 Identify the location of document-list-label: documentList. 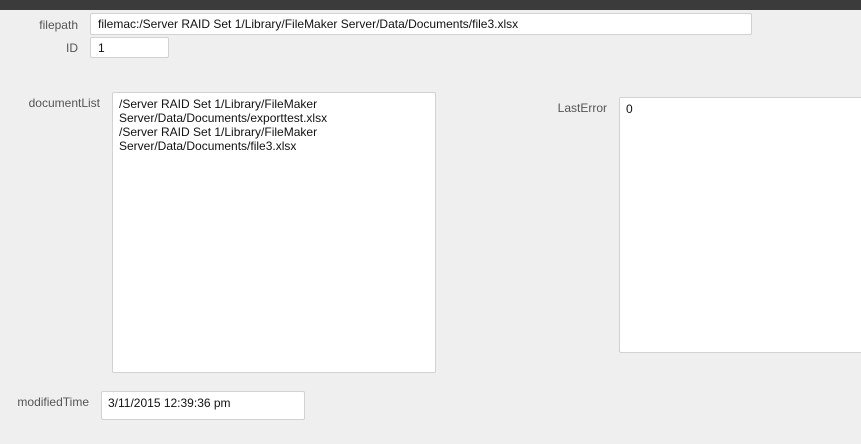
(64, 103).